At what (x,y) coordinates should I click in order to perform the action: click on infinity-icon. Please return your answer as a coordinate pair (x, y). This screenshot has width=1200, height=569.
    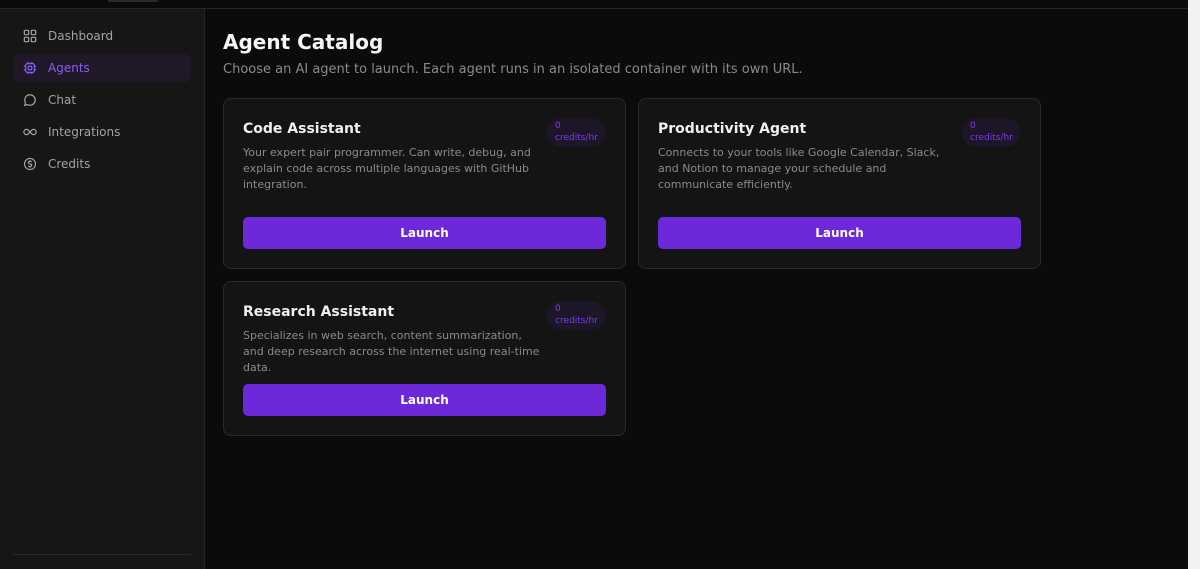
    Looking at the image, I should click on (30, 132).